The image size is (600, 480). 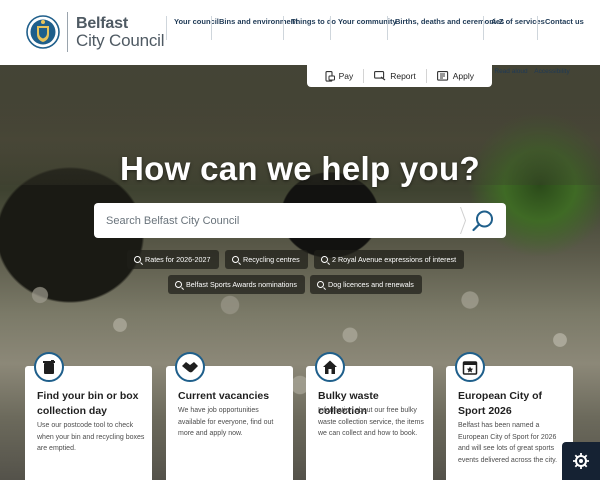 What do you see at coordinates (49, 367) in the screenshot?
I see `bin-icon` at bounding box center [49, 367].